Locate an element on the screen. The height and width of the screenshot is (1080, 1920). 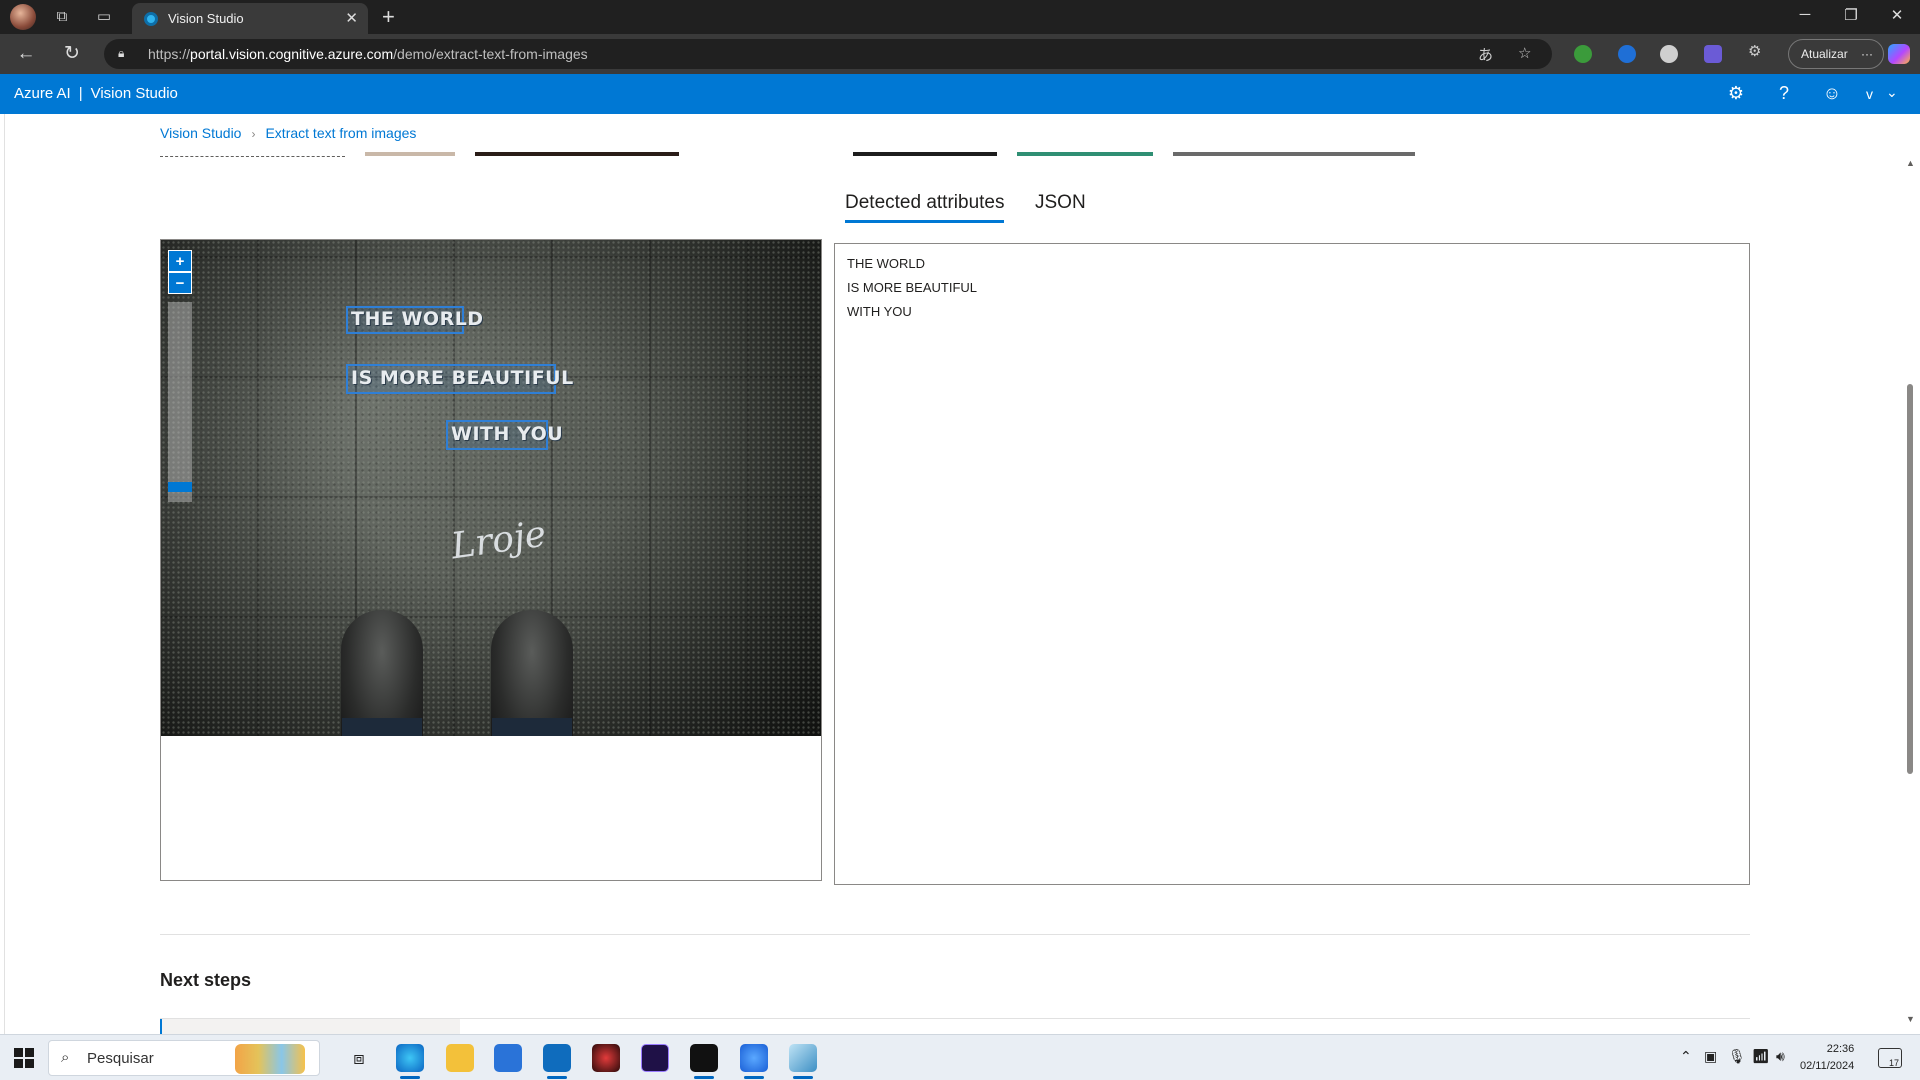
meet-now-icon: ▣ is located at coordinates (1710, 1056).